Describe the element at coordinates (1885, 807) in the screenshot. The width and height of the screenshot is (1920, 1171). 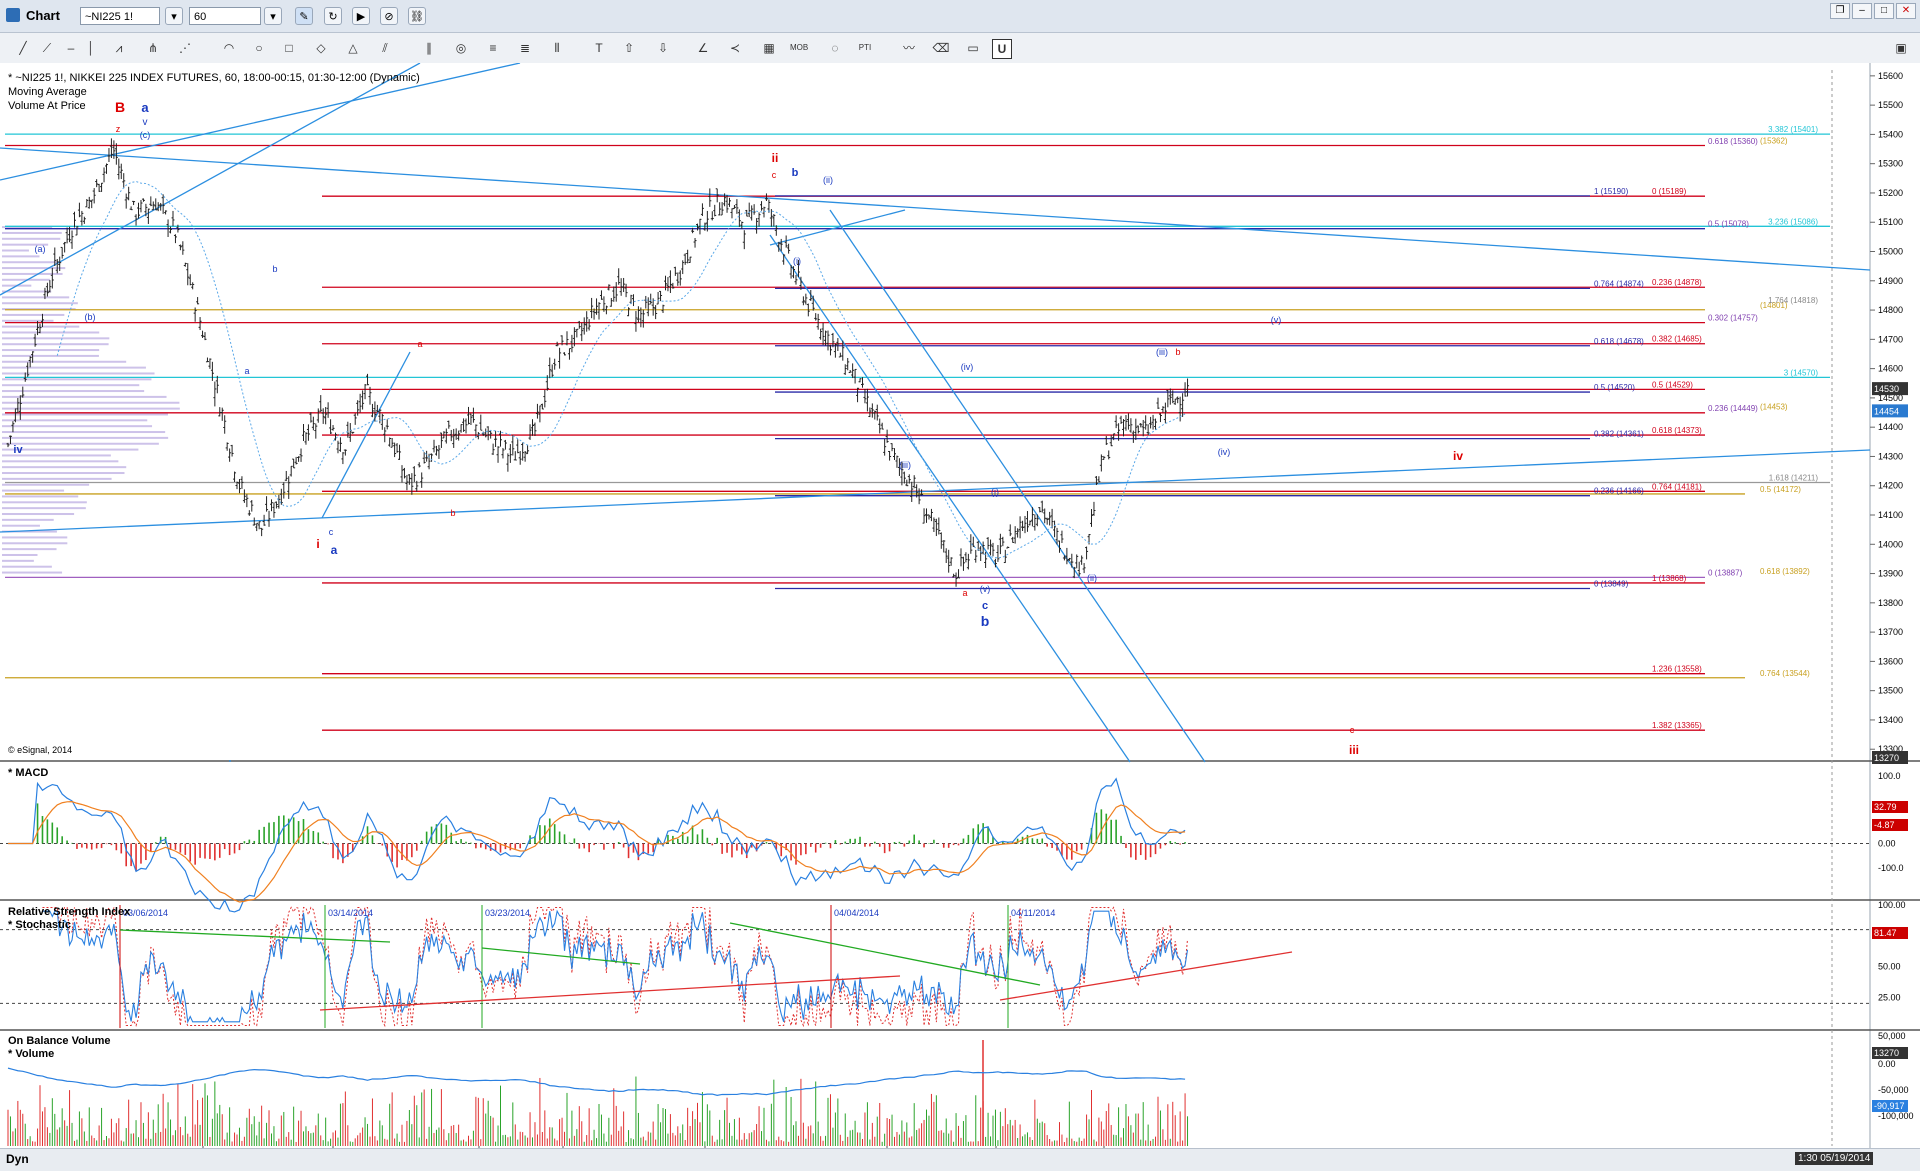
I see `macd-readout-label: 32.79` at that location.